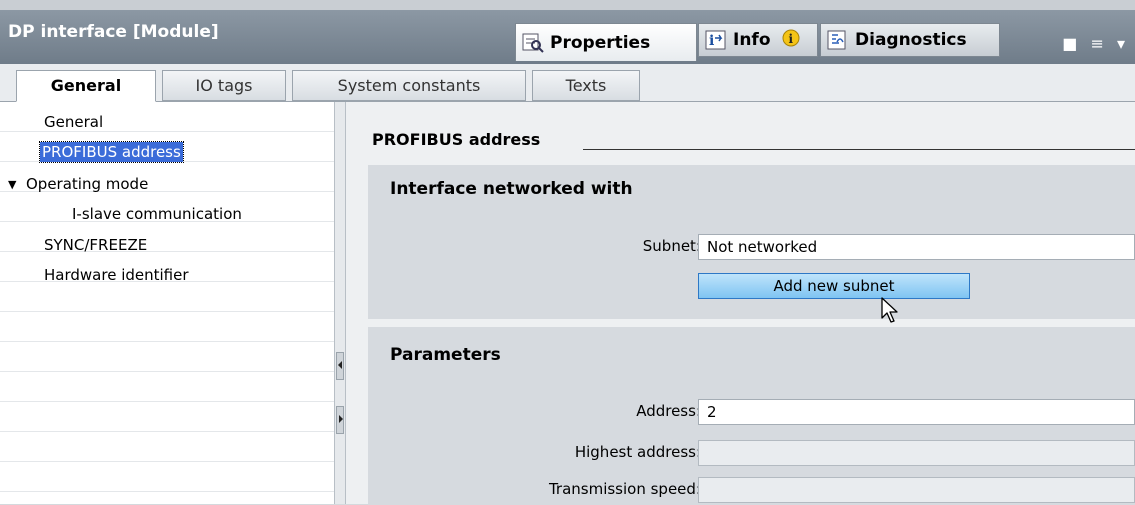  Describe the element at coordinates (409, 85) in the screenshot. I see `subtab-system-constants: System constants` at that location.